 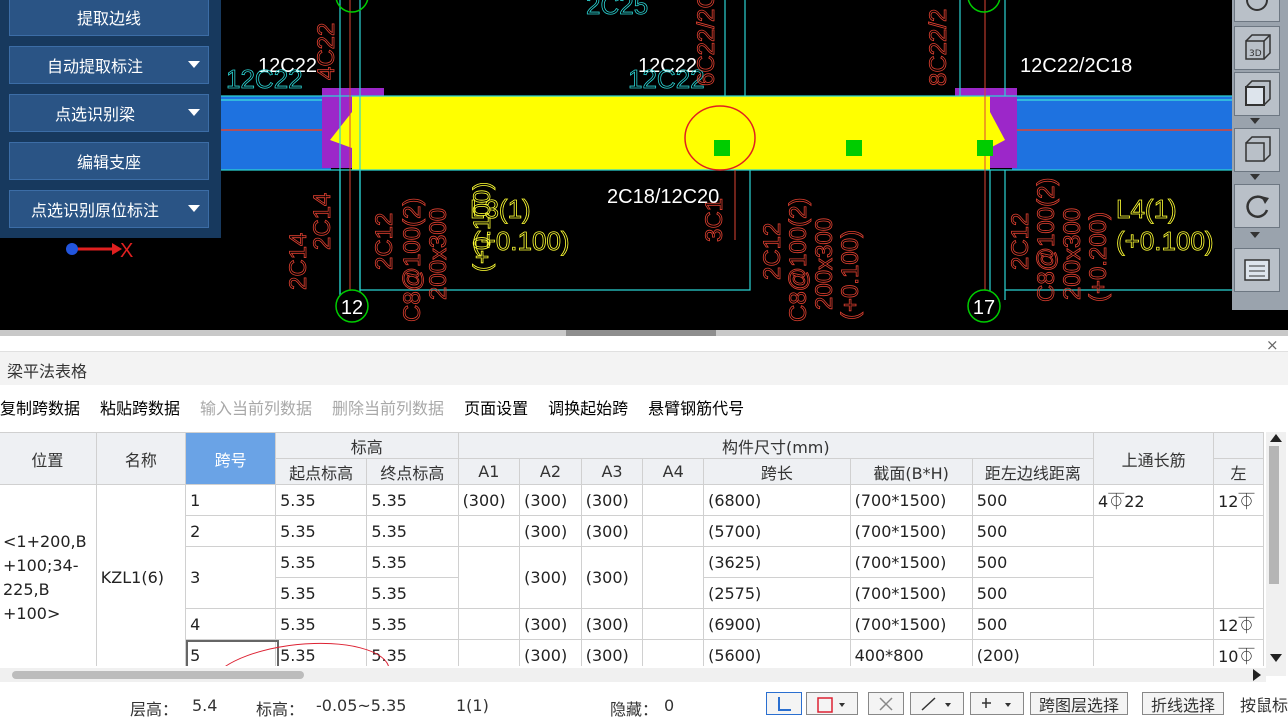 What do you see at coordinates (158, 675) in the screenshot?
I see `scrollbar-thumb` at bounding box center [158, 675].